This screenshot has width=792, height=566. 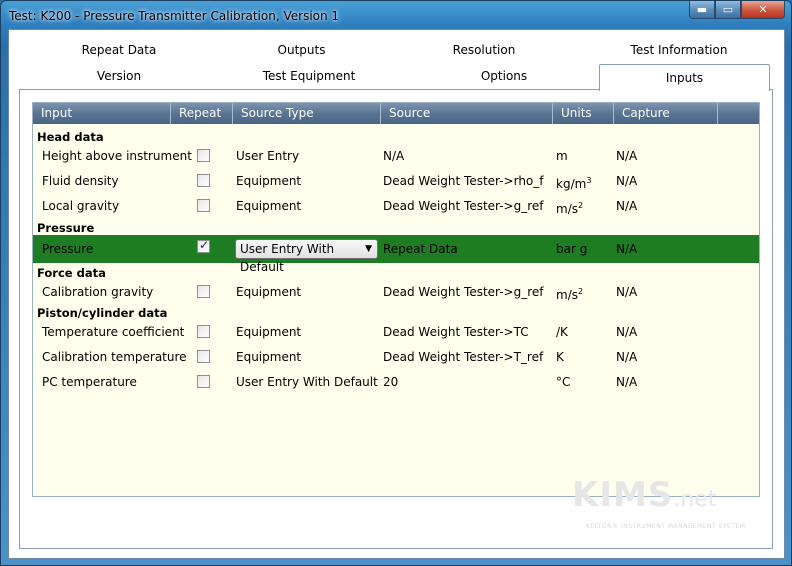 What do you see at coordinates (666, 526) in the screenshot?
I see `logo-tagline: KELTON® INSTRUMENT MANAGEMENT SYSTEM` at bounding box center [666, 526].